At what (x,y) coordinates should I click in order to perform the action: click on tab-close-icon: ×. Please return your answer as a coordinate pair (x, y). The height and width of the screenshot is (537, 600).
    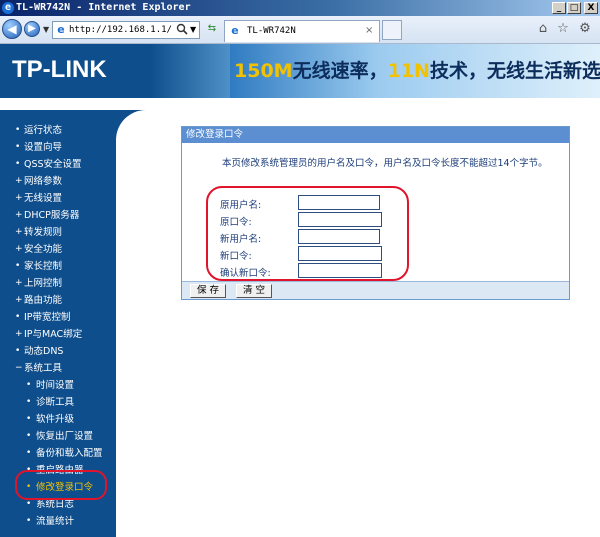
    Looking at the image, I should click on (369, 30).